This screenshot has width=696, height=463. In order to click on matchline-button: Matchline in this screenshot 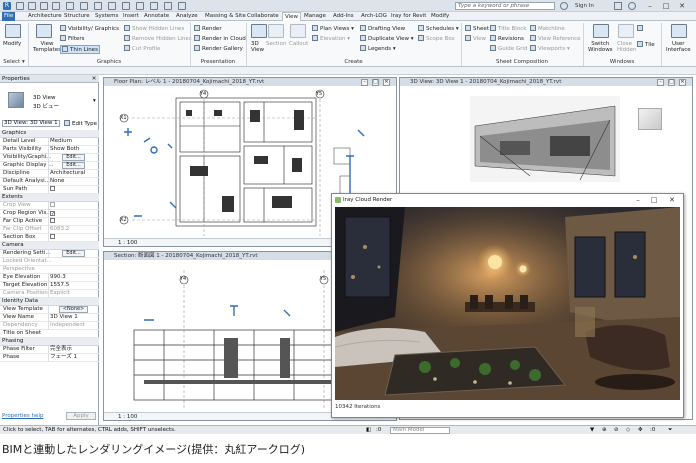, I will do `click(547, 28)`.